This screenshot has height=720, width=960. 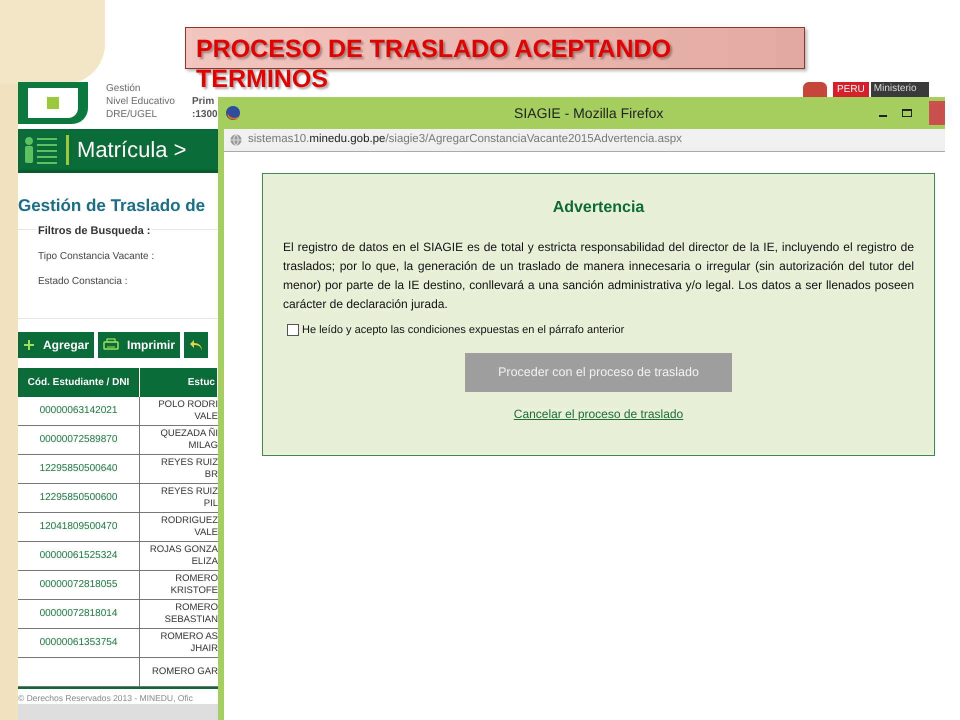 I want to click on table-cell-text: ROMERO AS JHAIR, so click(x=188, y=643).